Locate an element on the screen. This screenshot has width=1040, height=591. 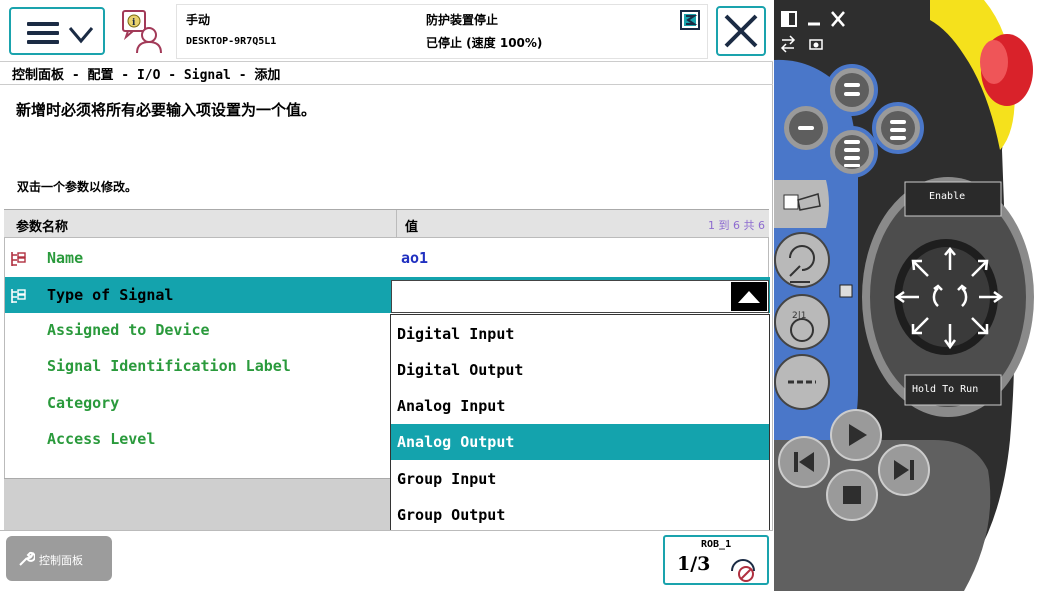
guard-state-text: 防护装置停止 is located at coordinates (462, 20).